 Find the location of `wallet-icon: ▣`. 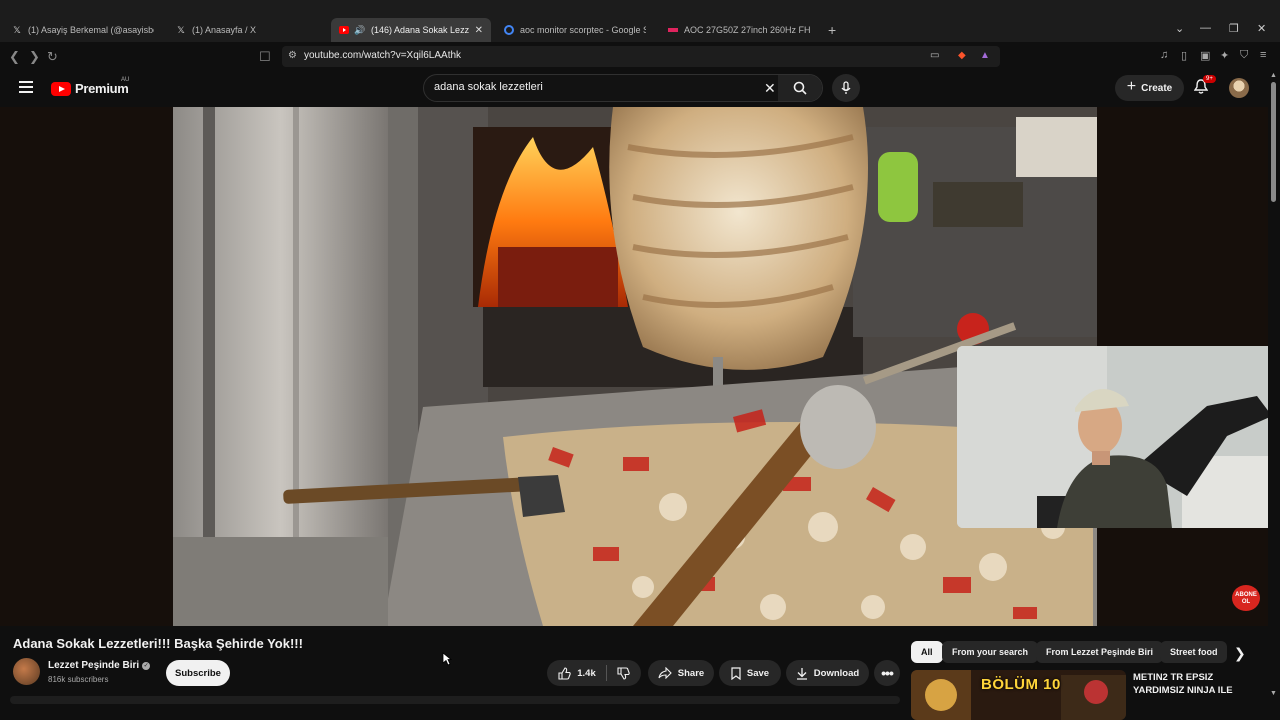

wallet-icon: ▣ is located at coordinates (1205, 55).